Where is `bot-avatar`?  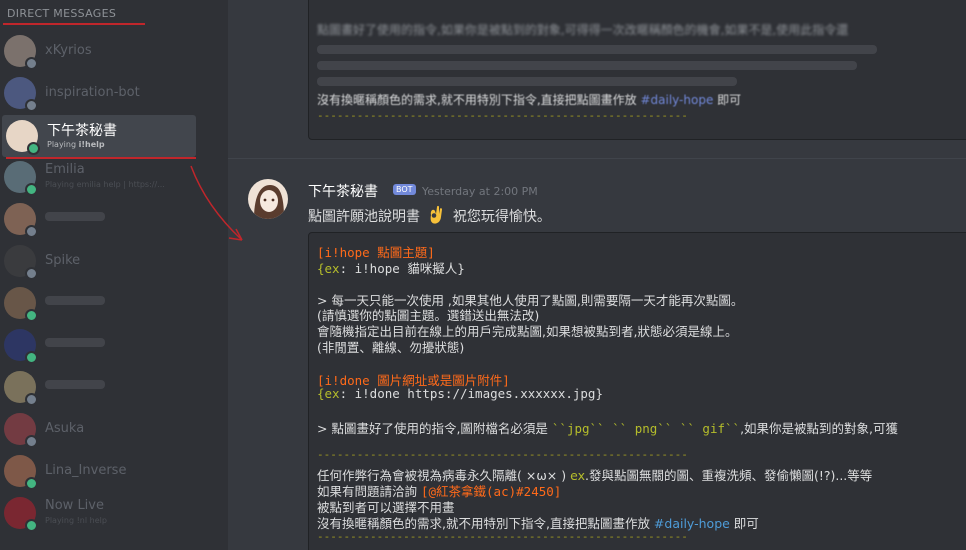 bot-avatar is located at coordinates (268, 199).